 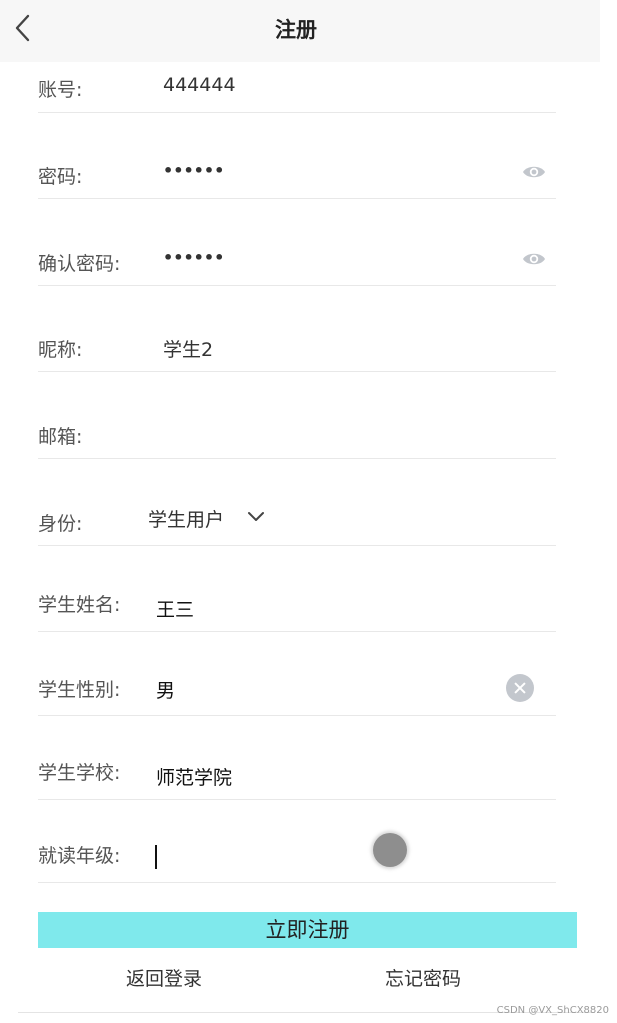 What do you see at coordinates (79, 773) in the screenshot?
I see `student-school-label: 学生学校:` at bounding box center [79, 773].